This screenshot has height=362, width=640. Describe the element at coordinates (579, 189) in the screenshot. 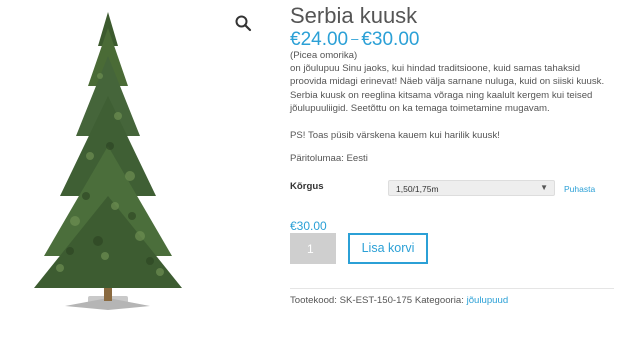

I see `reset-variation-link: Puhasta` at that location.